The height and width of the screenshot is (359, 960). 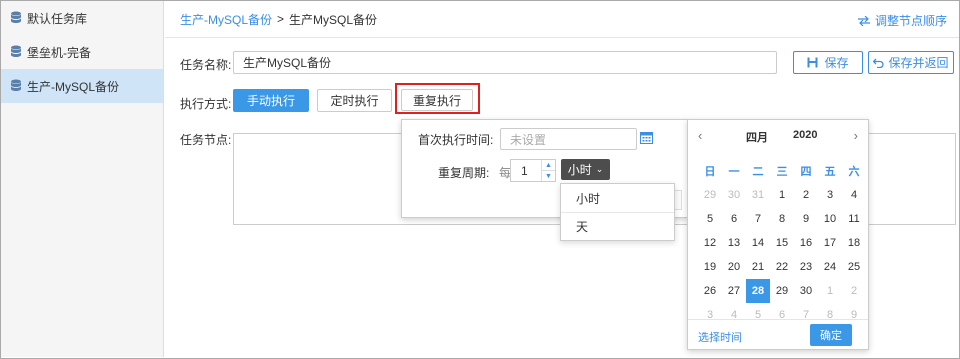 I want to click on date-picker-header: ‹ 四月 2020 ›, so click(x=778, y=136).